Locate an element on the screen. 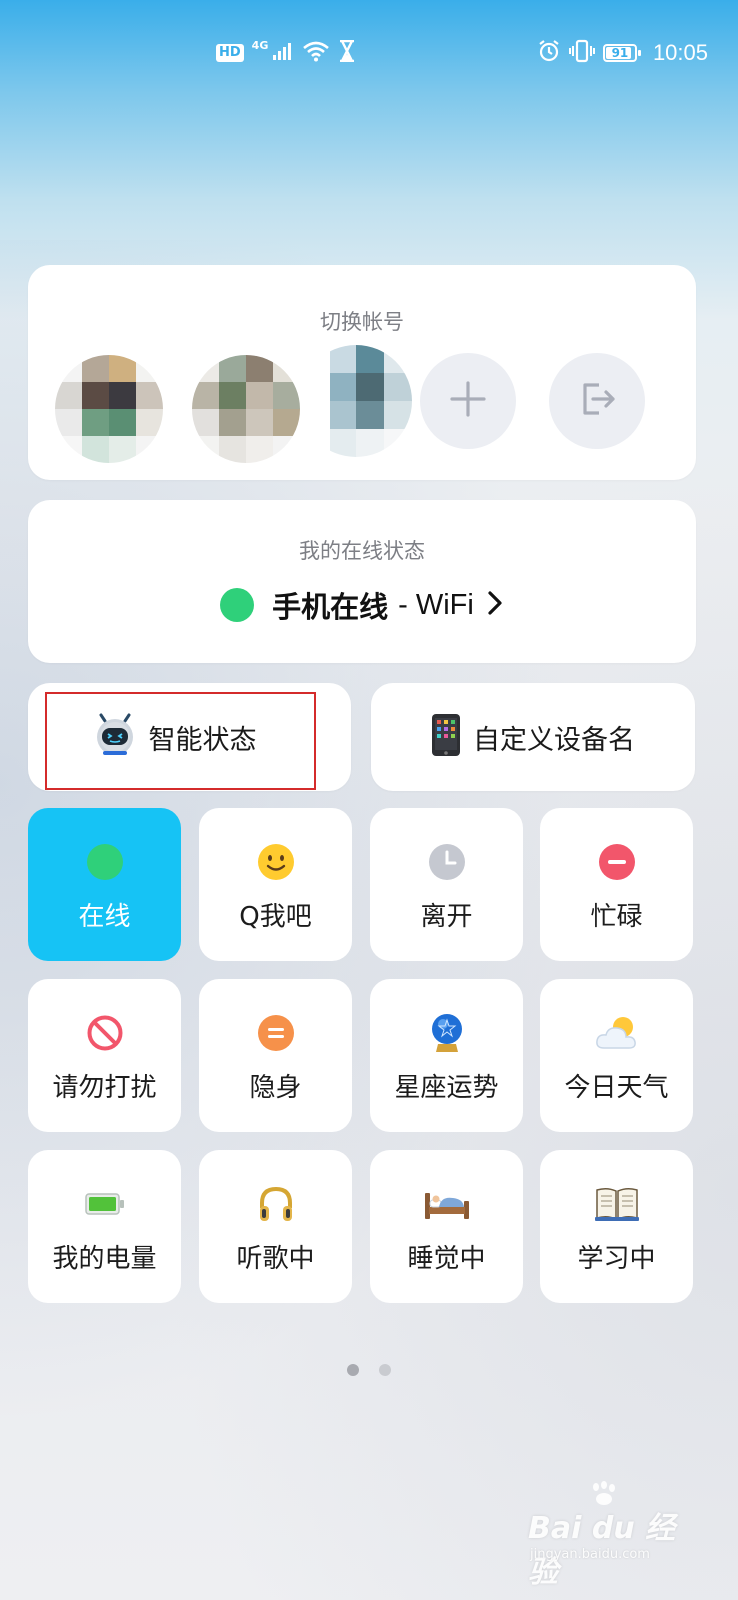  page-indicator is located at coordinates (369, 1370).